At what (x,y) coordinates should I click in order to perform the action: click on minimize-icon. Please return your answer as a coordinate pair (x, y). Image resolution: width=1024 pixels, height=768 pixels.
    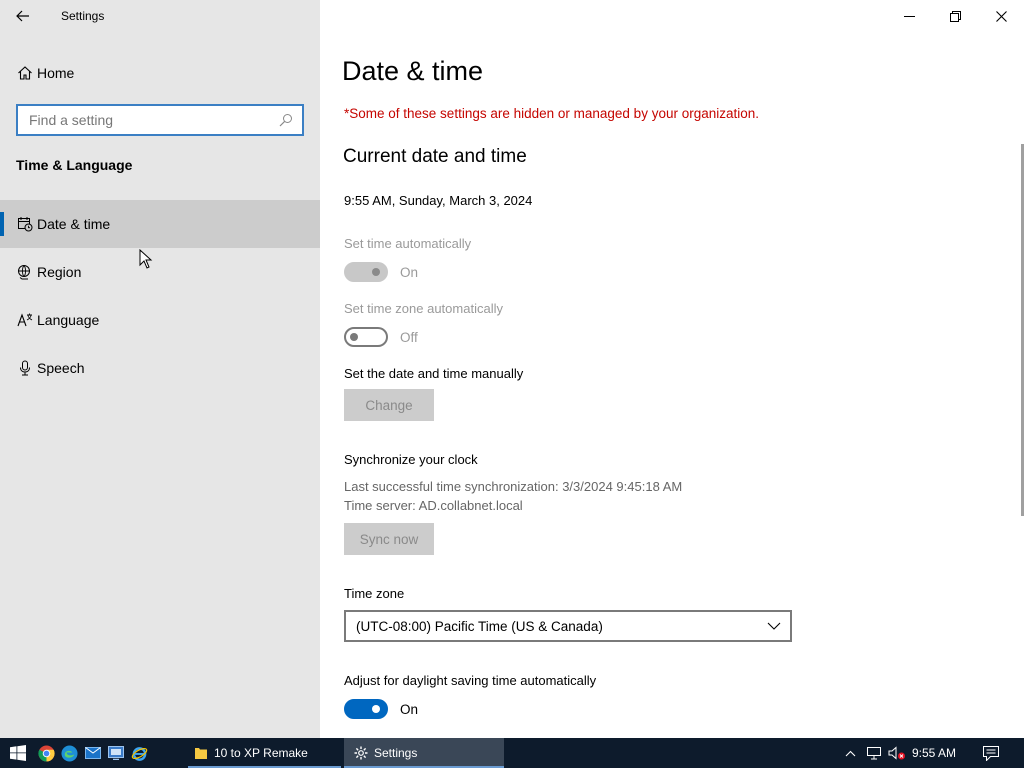
    Looking at the image, I should click on (909, 16).